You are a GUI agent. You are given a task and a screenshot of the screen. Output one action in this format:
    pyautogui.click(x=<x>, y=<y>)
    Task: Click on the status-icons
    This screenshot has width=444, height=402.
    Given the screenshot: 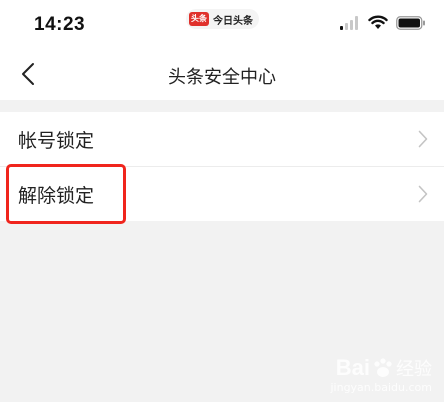 What is the action you would take?
    pyautogui.click(x=383, y=22)
    